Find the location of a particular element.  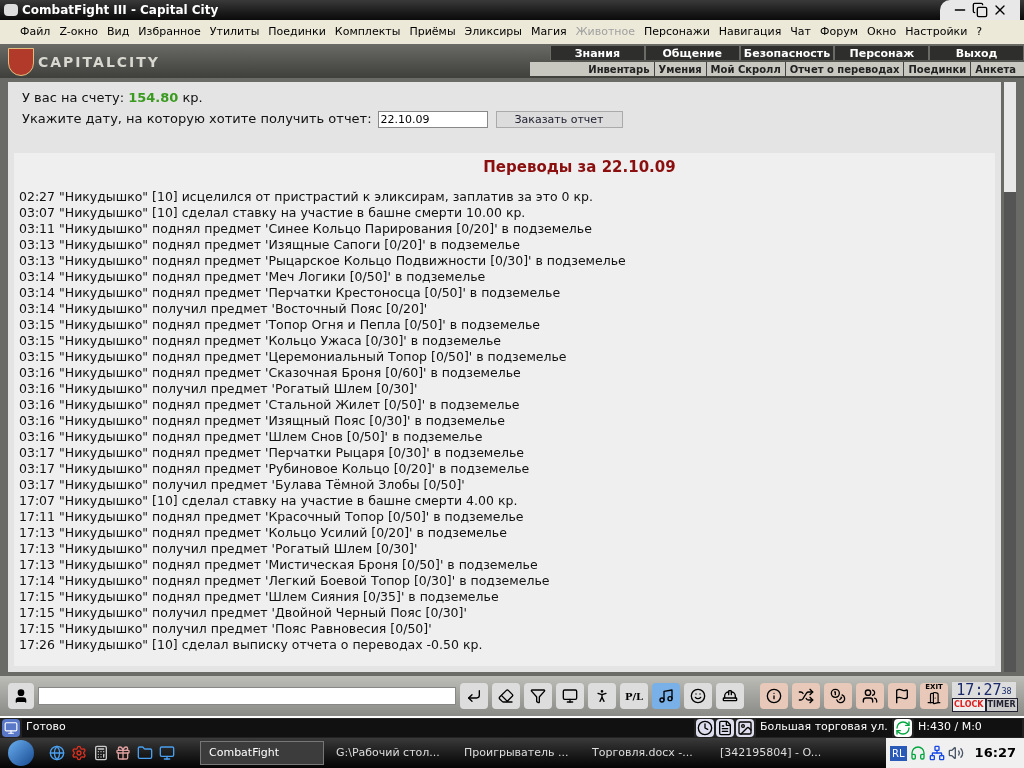

menu-item: Утилиты is located at coordinates (234, 32).